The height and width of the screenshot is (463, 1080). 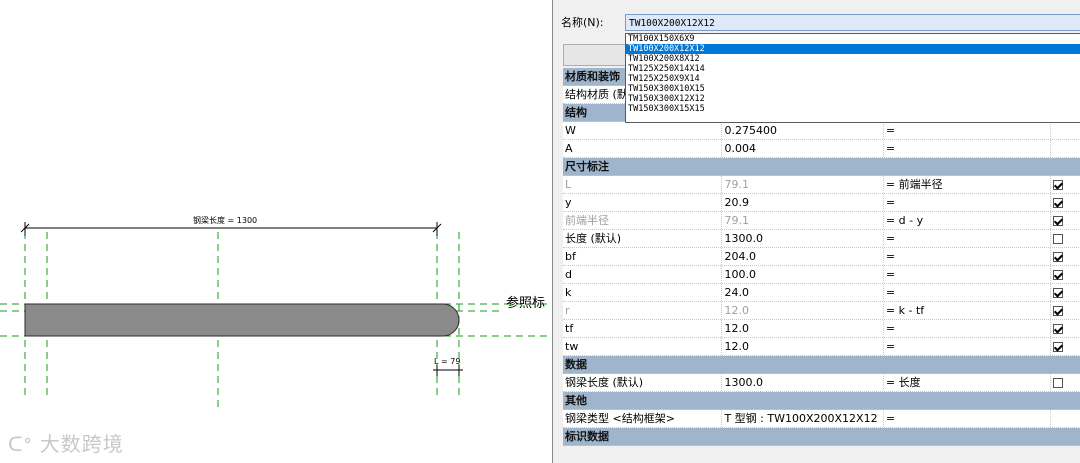 I want to click on dropdown-option: TW150X300X15X15, so click(x=853, y=109).